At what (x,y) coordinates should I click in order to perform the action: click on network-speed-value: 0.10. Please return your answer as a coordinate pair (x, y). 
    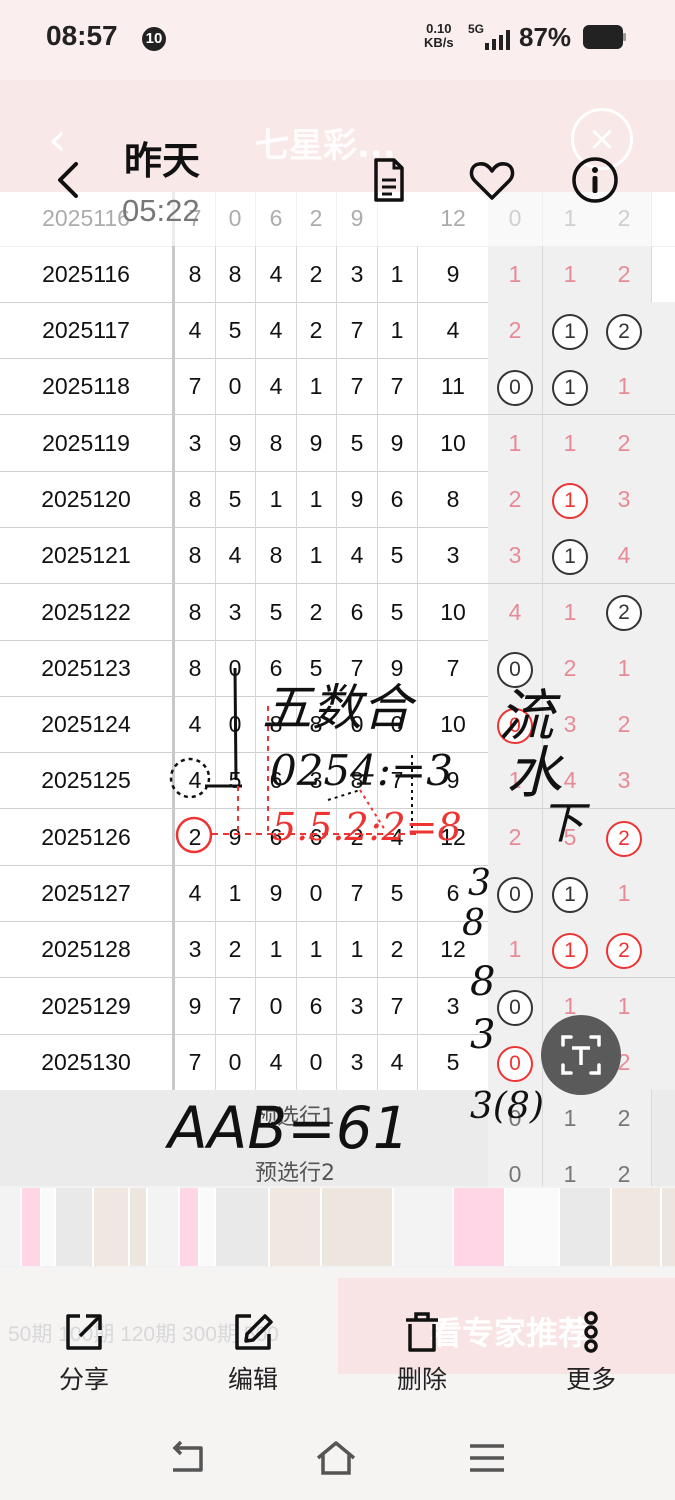
    Looking at the image, I should click on (439, 28).